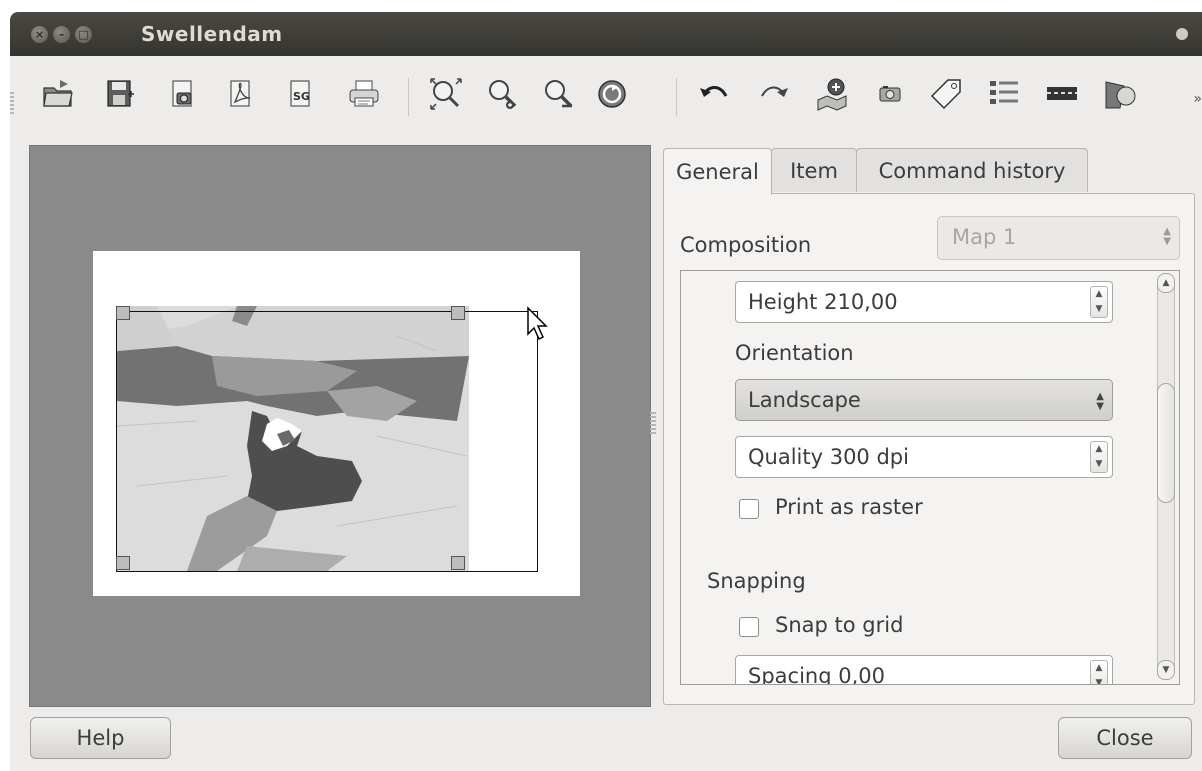 The image size is (1202, 771). I want to click on composition-select: Map 1 ▲ ▼, so click(1058, 238).